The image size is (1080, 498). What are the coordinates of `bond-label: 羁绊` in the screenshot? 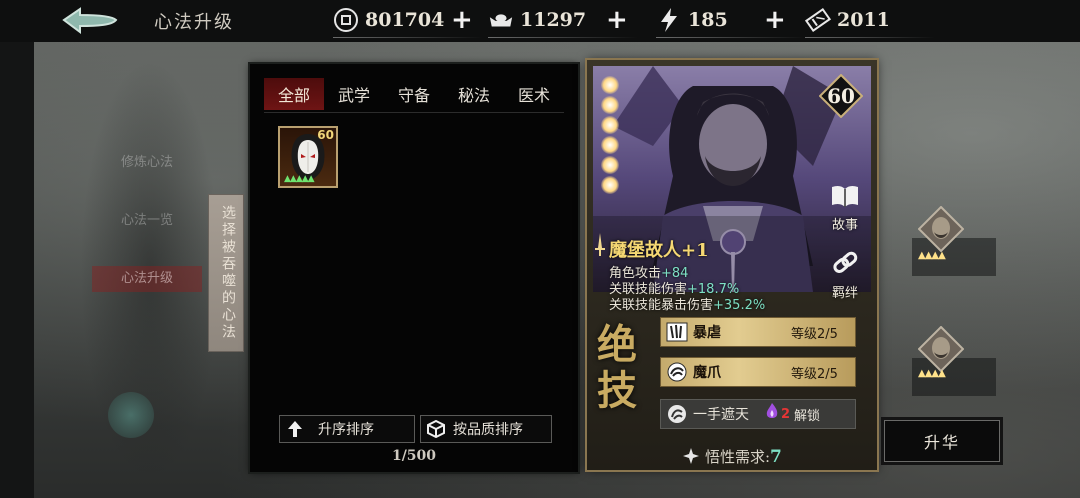 It's located at (844, 293).